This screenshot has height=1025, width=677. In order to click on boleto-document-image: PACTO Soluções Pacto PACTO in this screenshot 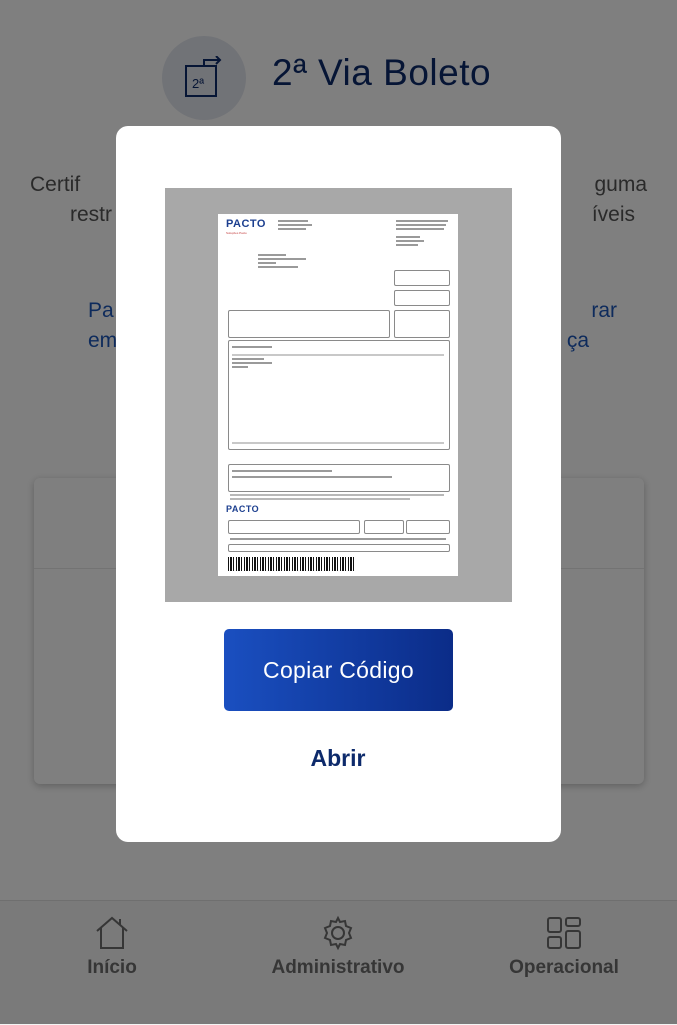, I will do `click(338, 395)`.